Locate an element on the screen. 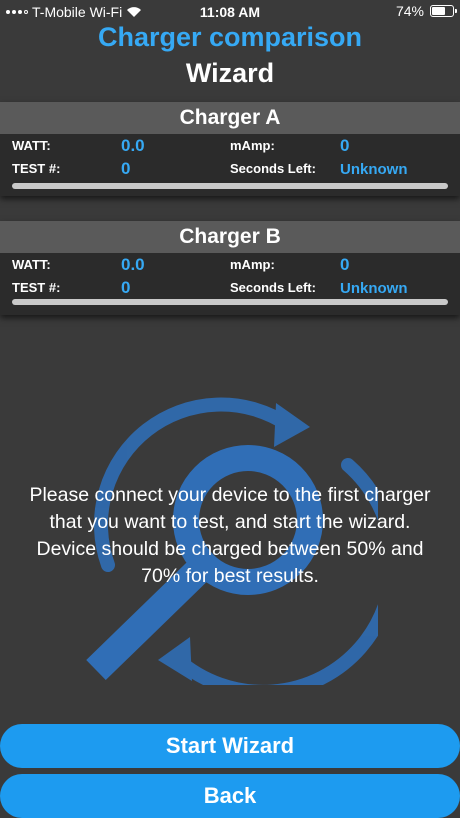 This screenshot has width=460, height=818. battery-icon is located at coordinates (443, 11).